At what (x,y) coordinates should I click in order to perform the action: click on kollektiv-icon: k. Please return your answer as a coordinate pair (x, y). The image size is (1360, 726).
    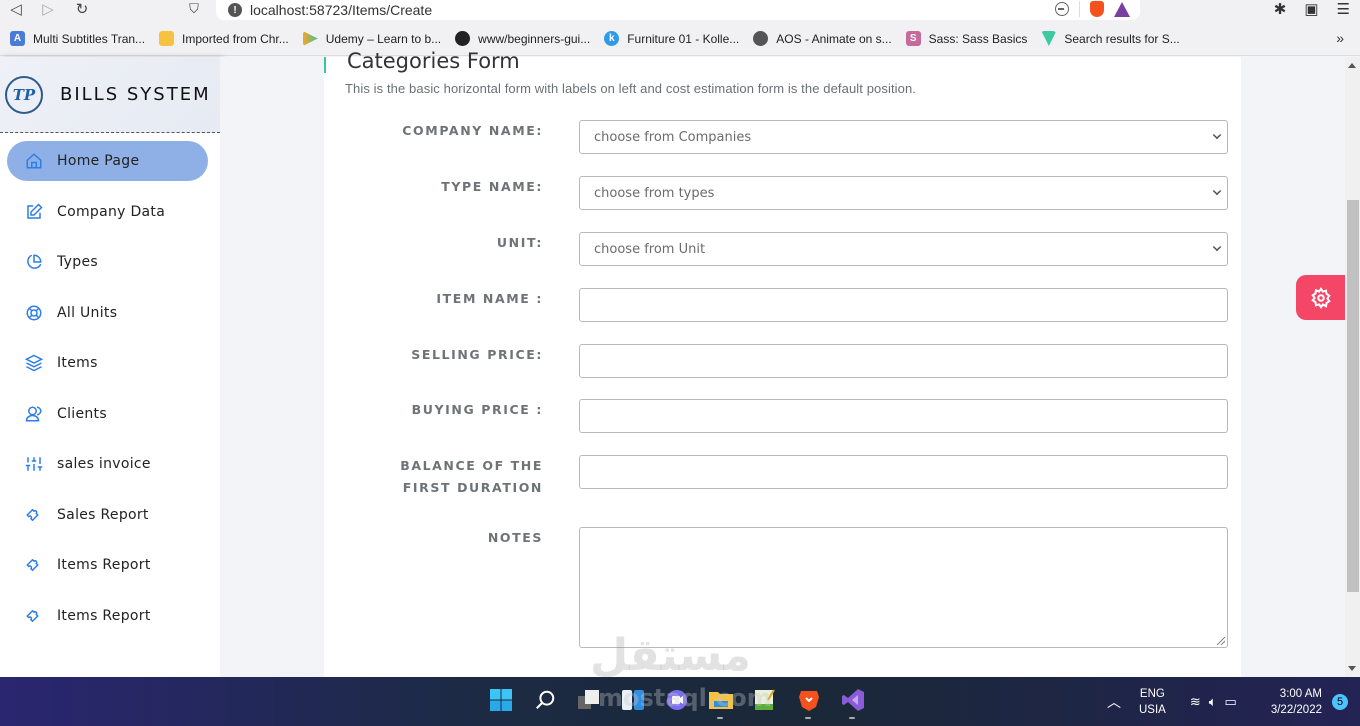
    Looking at the image, I should click on (612, 38).